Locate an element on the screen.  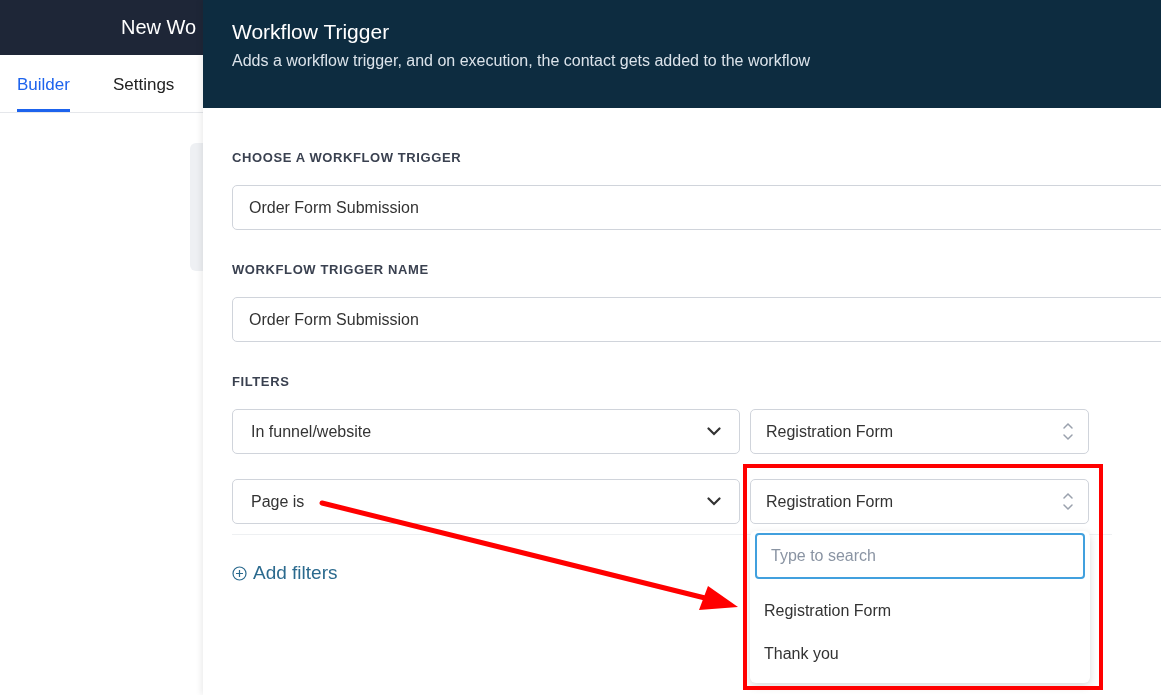
field-label: WORKFLOW TRIGGER NAME is located at coordinates (331, 269).